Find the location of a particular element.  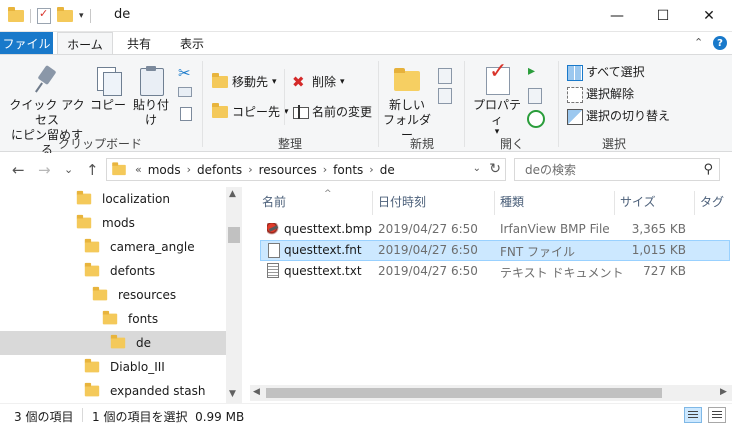

pin-icon is located at coordinates (47, 80).